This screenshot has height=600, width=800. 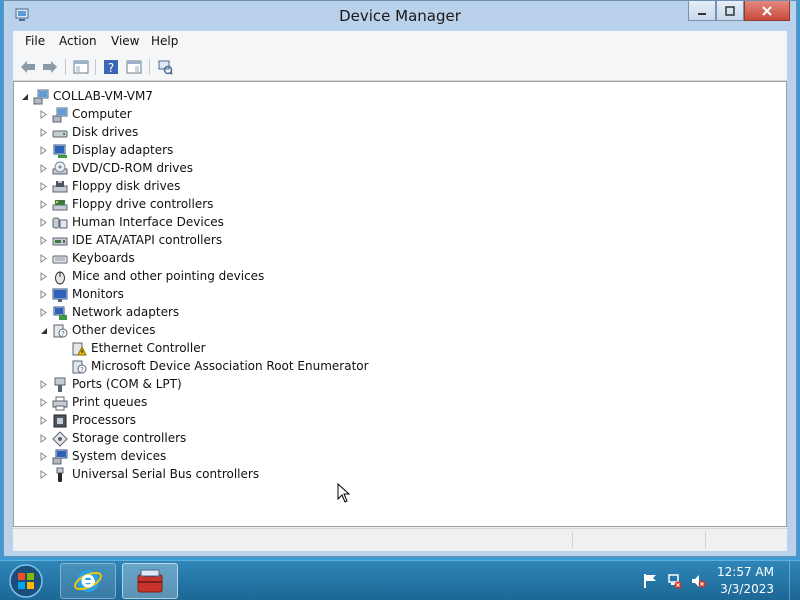 What do you see at coordinates (60, 278) in the screenshot?
I see `mouse-icon` at bounding box center [60, 278].